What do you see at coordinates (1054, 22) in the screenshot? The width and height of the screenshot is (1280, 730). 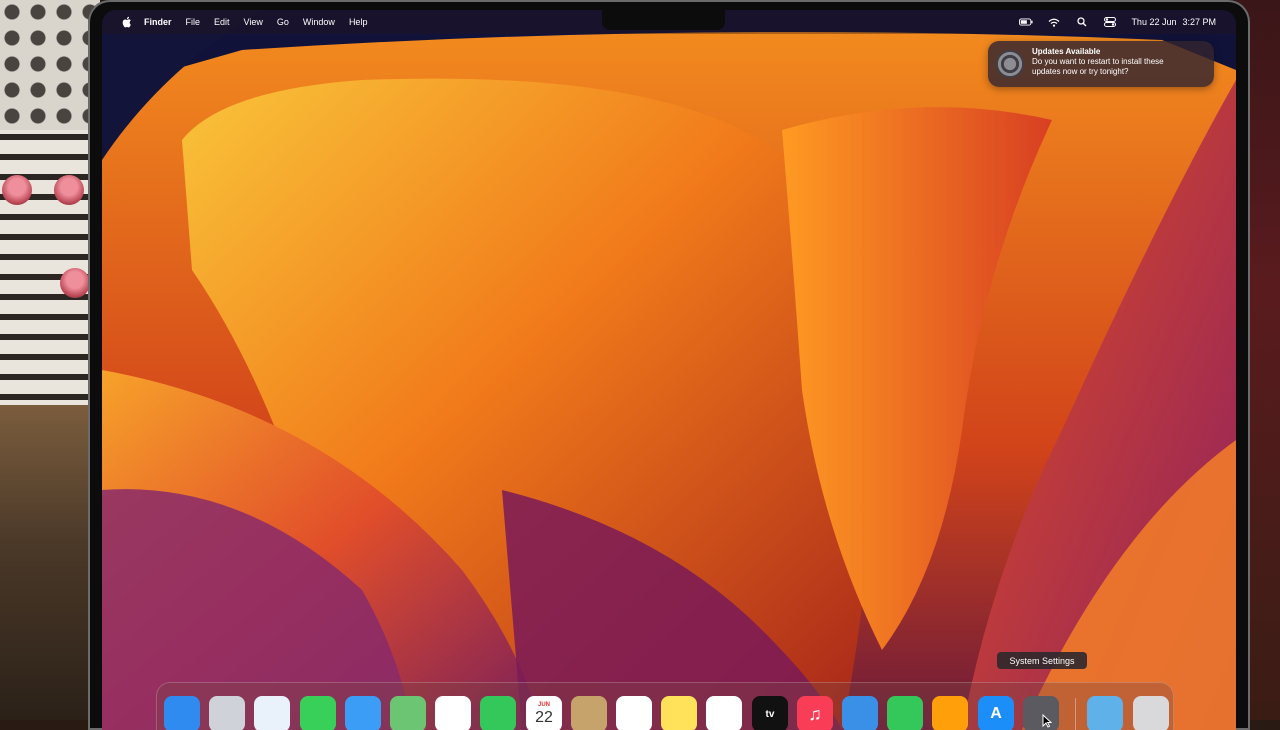 I see `wifi-icon` at bounding box center [1054, 22].